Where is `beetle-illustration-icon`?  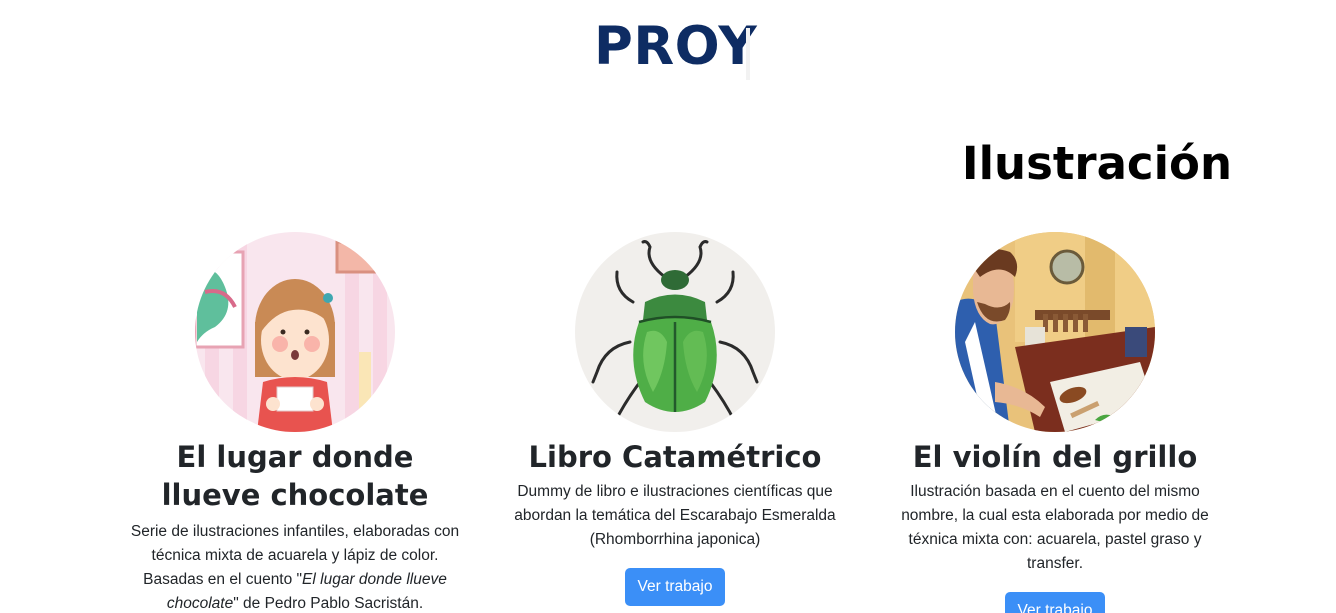 beetle-illustration-icon is located at coordinates (675, 332).